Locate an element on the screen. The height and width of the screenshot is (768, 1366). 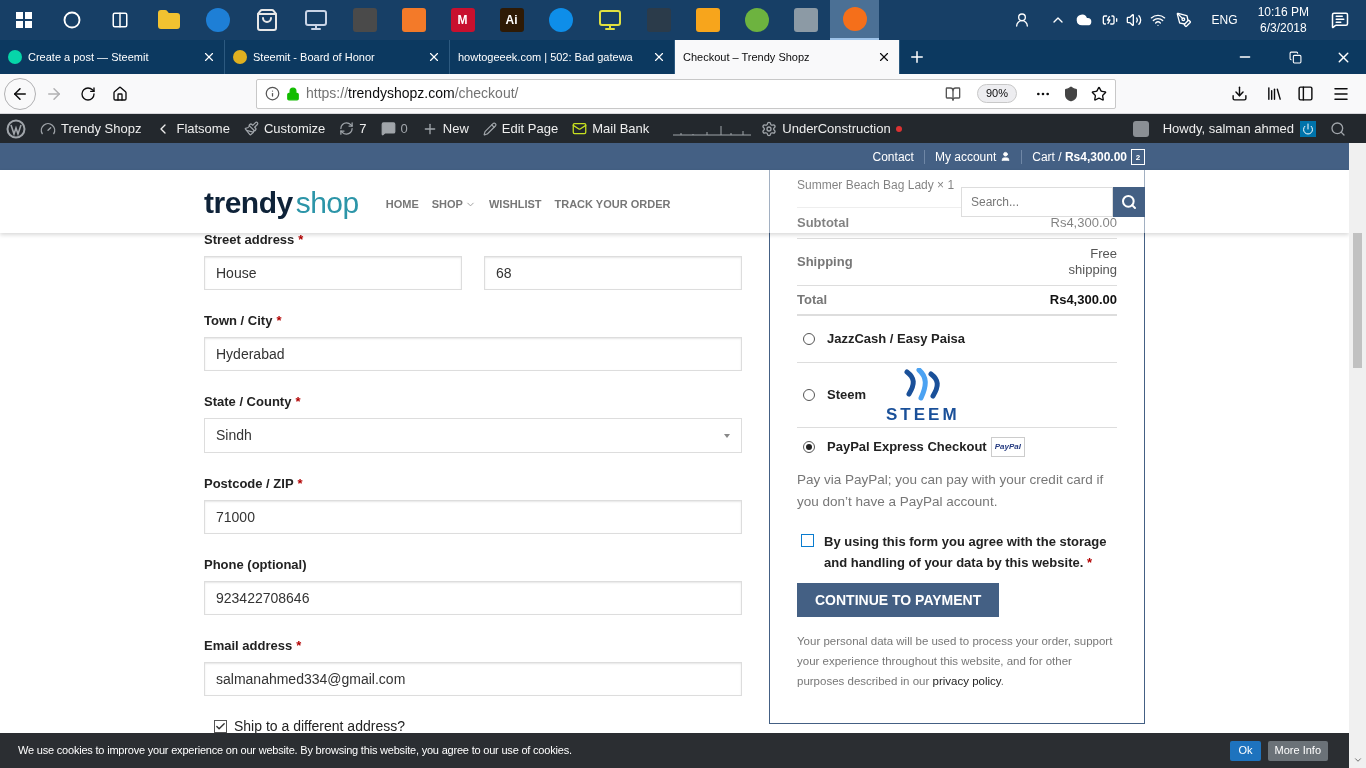
cookie-message: We use cookies to improve your experience on our website. By browsing this website, you agree to our use of cookies. is located at coordinates (295, 751).